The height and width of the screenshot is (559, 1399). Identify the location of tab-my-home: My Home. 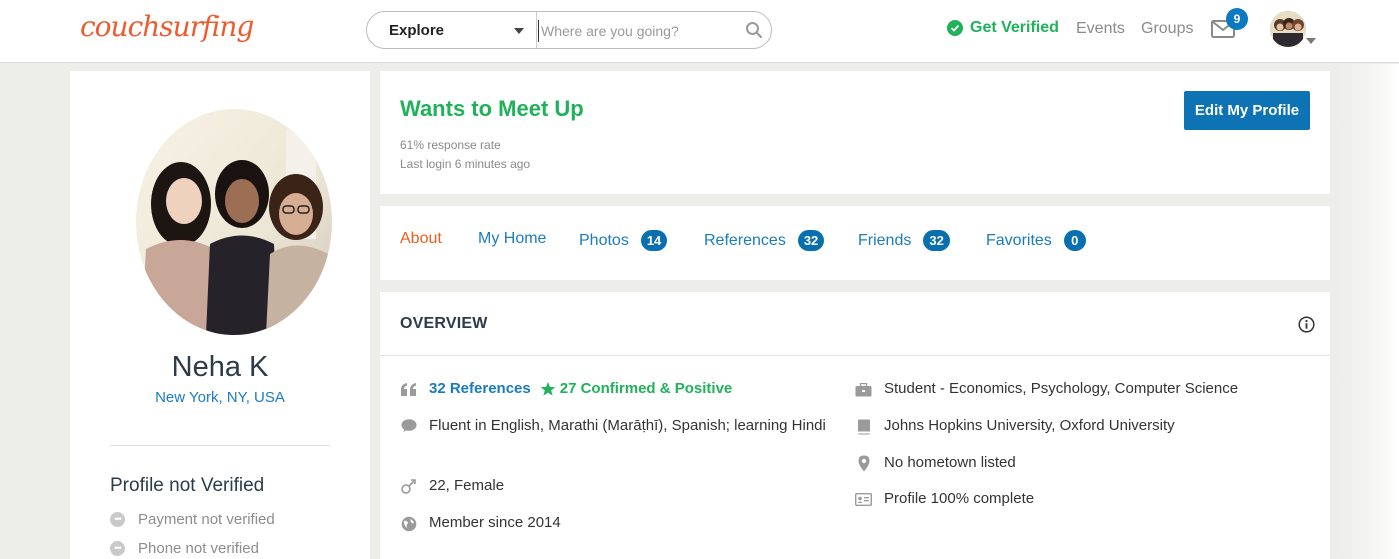
(512, 239).